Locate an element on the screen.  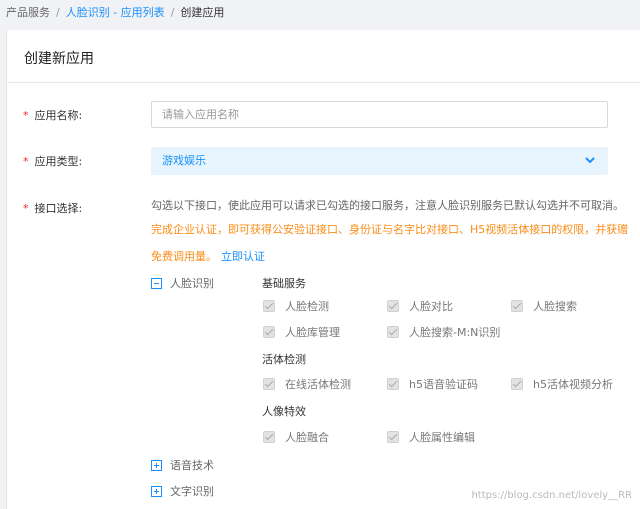
checkbox-face-compare: 人脸对比 is located at coordinates (420, 306).